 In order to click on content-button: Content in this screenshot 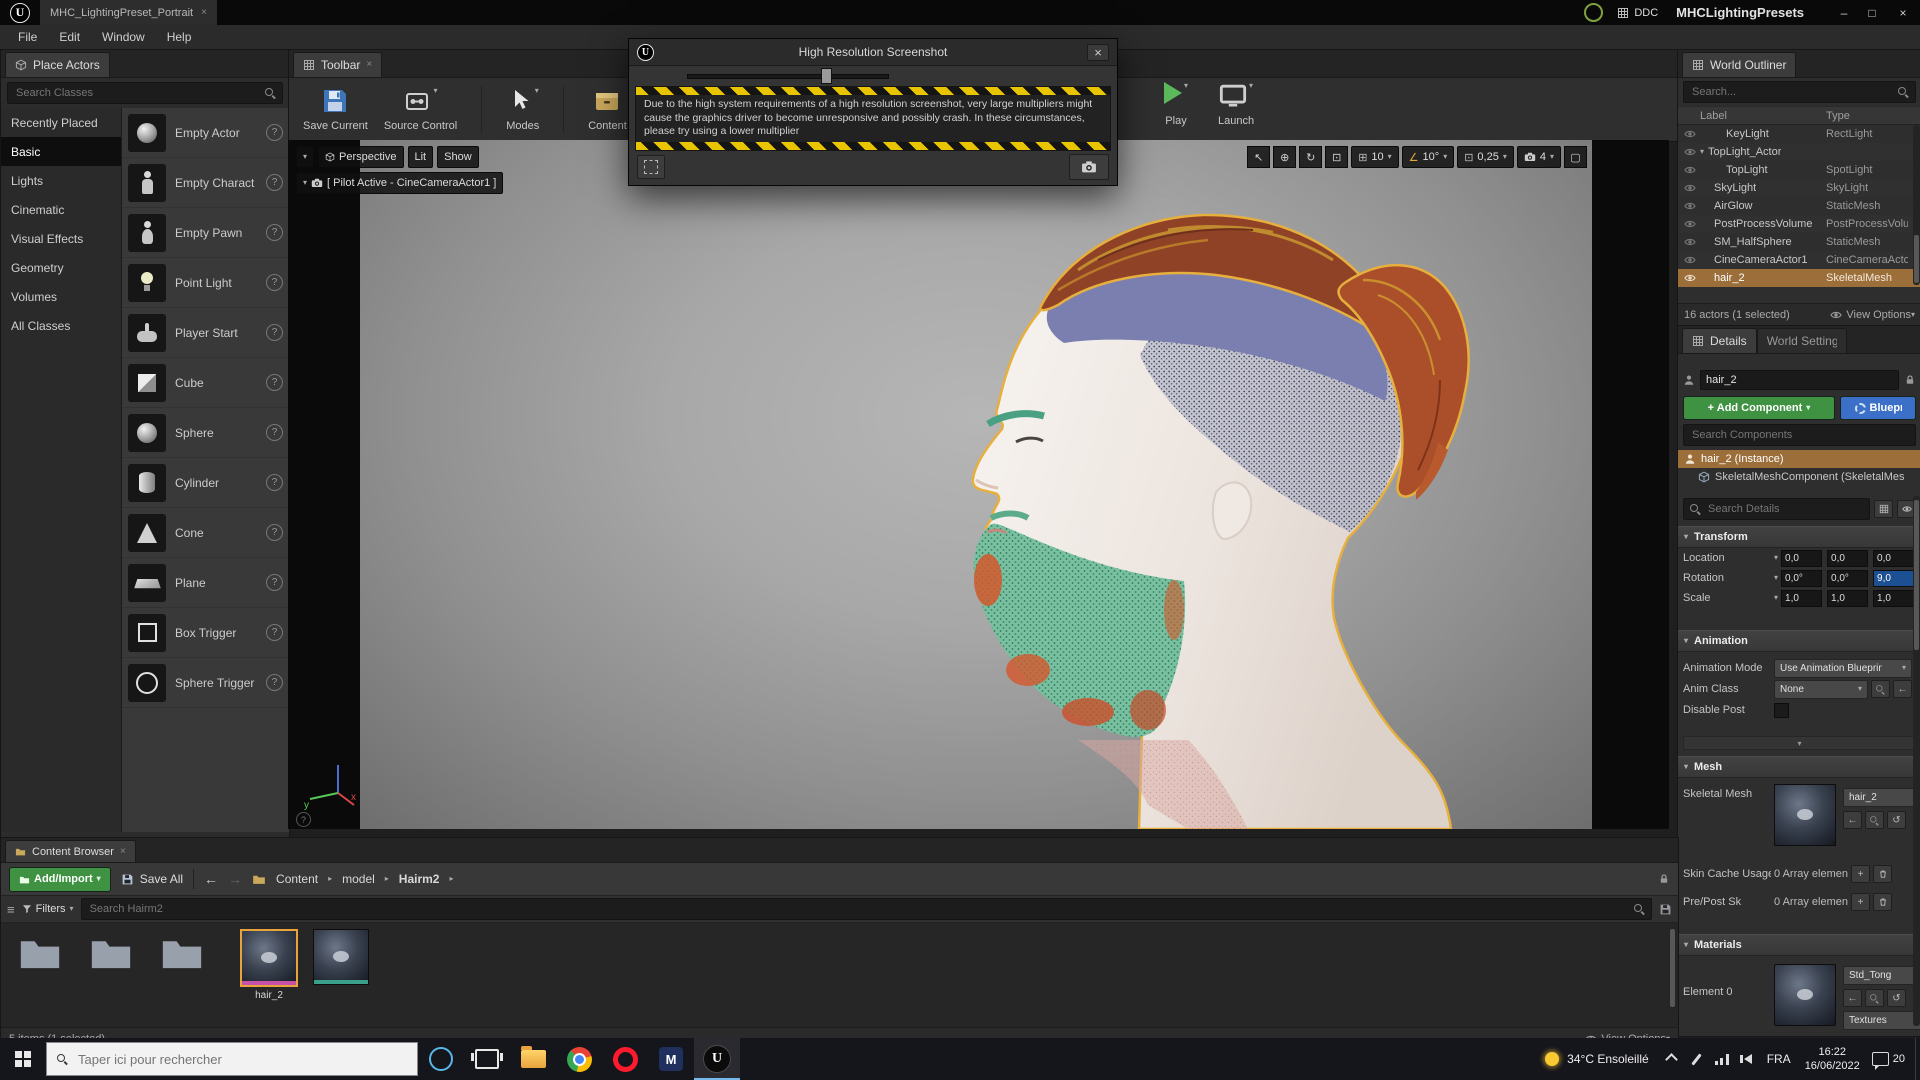, I will do `click(607, 109)`.